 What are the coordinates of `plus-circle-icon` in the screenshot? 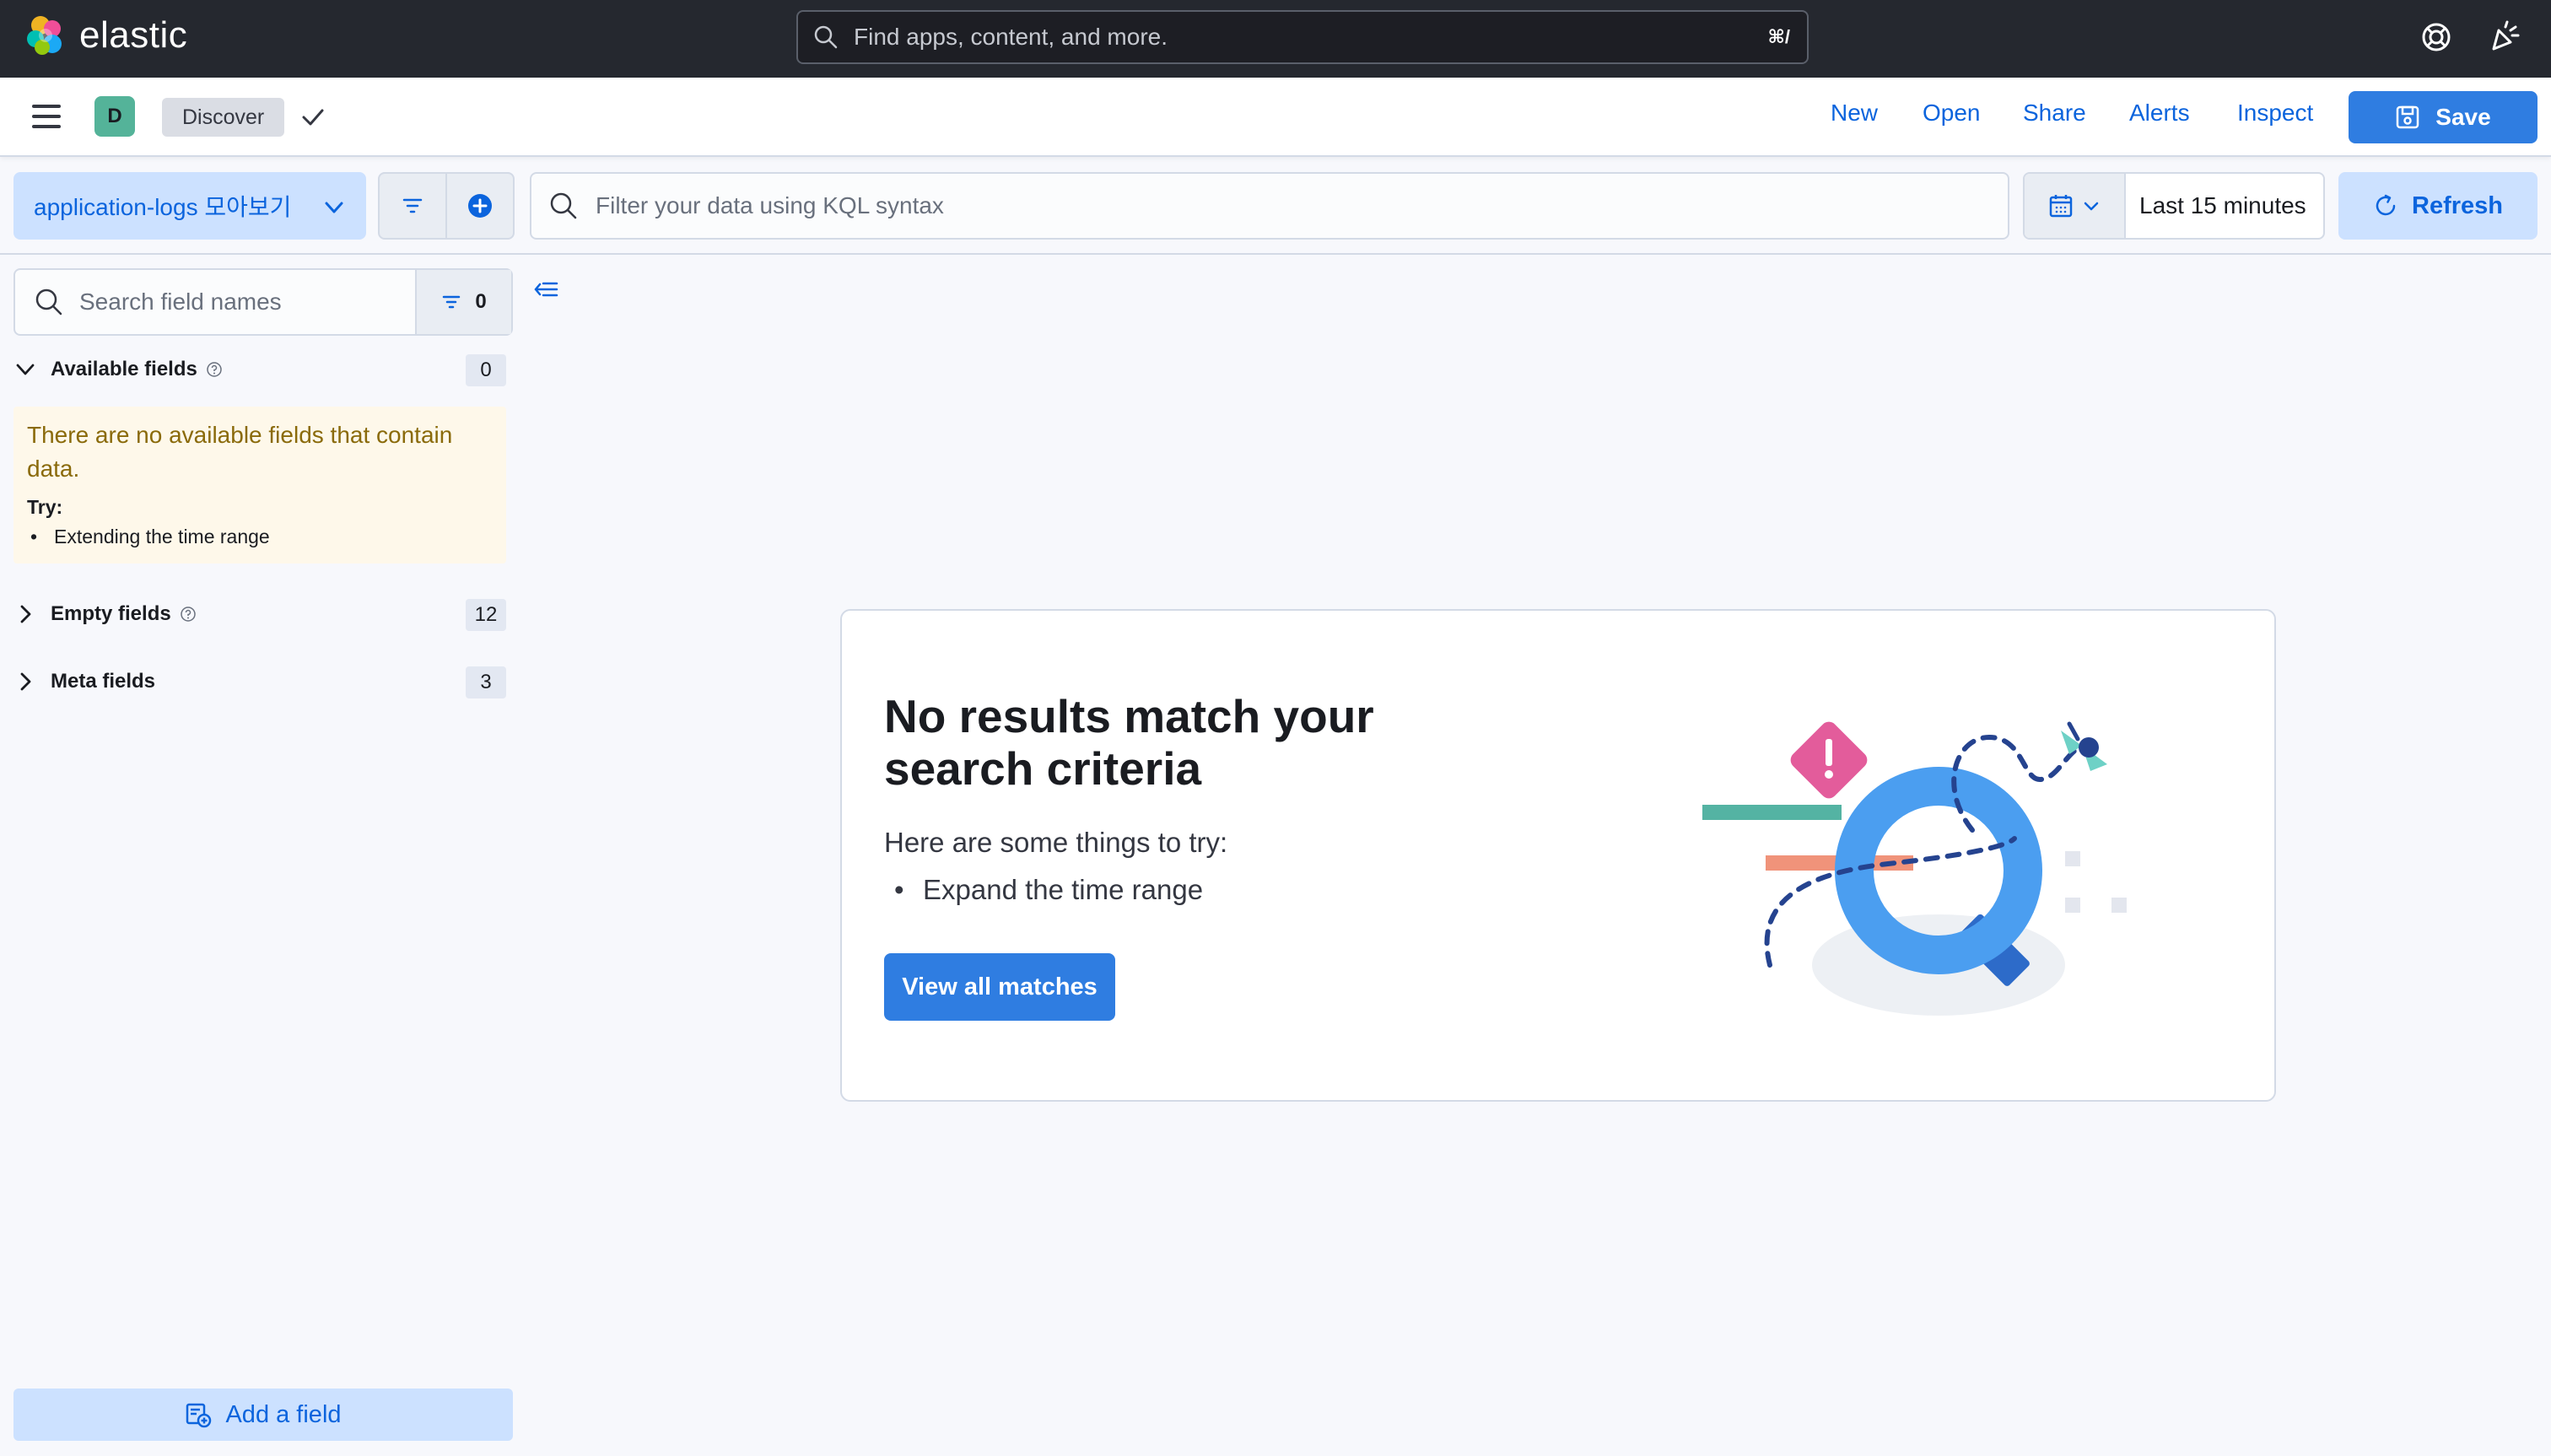 It's located at (480, 206).